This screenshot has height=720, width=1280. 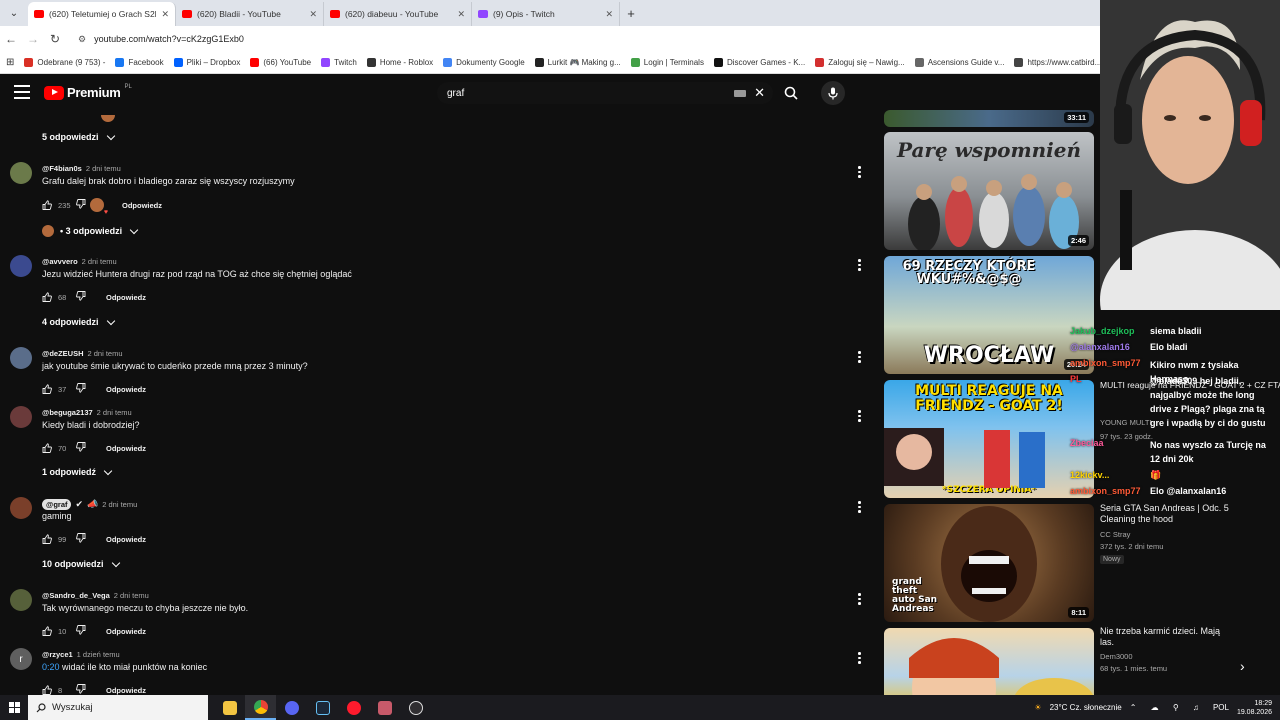 What do you see at coordinates (590, 93) in the screenshot?
I see `search-input: graf` at bounding box center [590, 93].